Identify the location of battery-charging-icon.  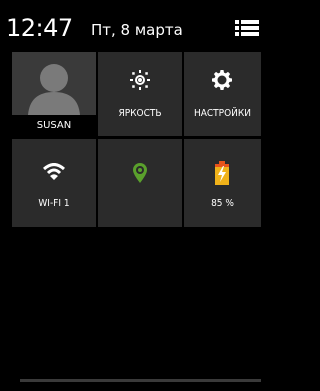
(222, 173).